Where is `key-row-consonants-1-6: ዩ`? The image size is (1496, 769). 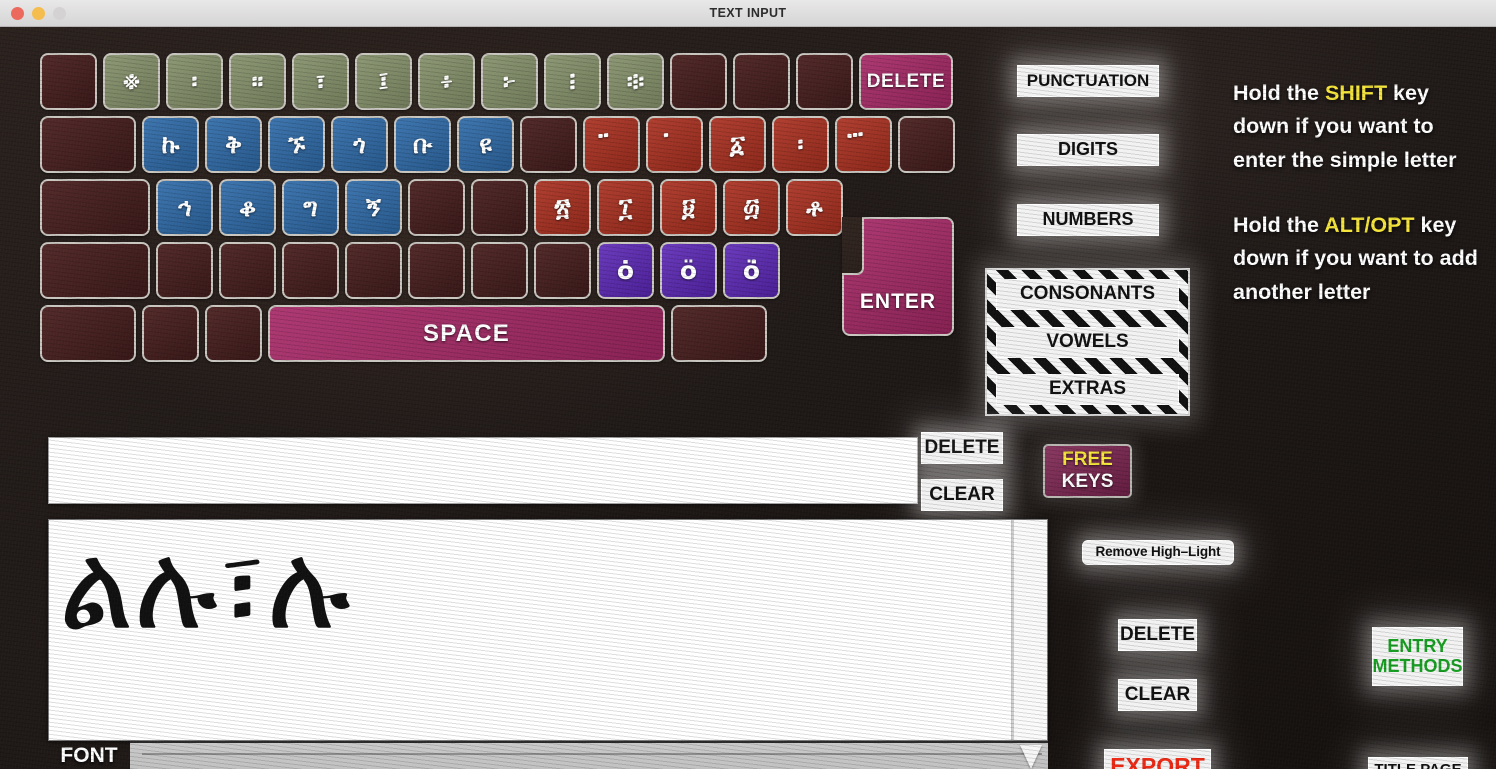 key-row-consonants-1-6: ዩ is located at coordinates (485, 144).